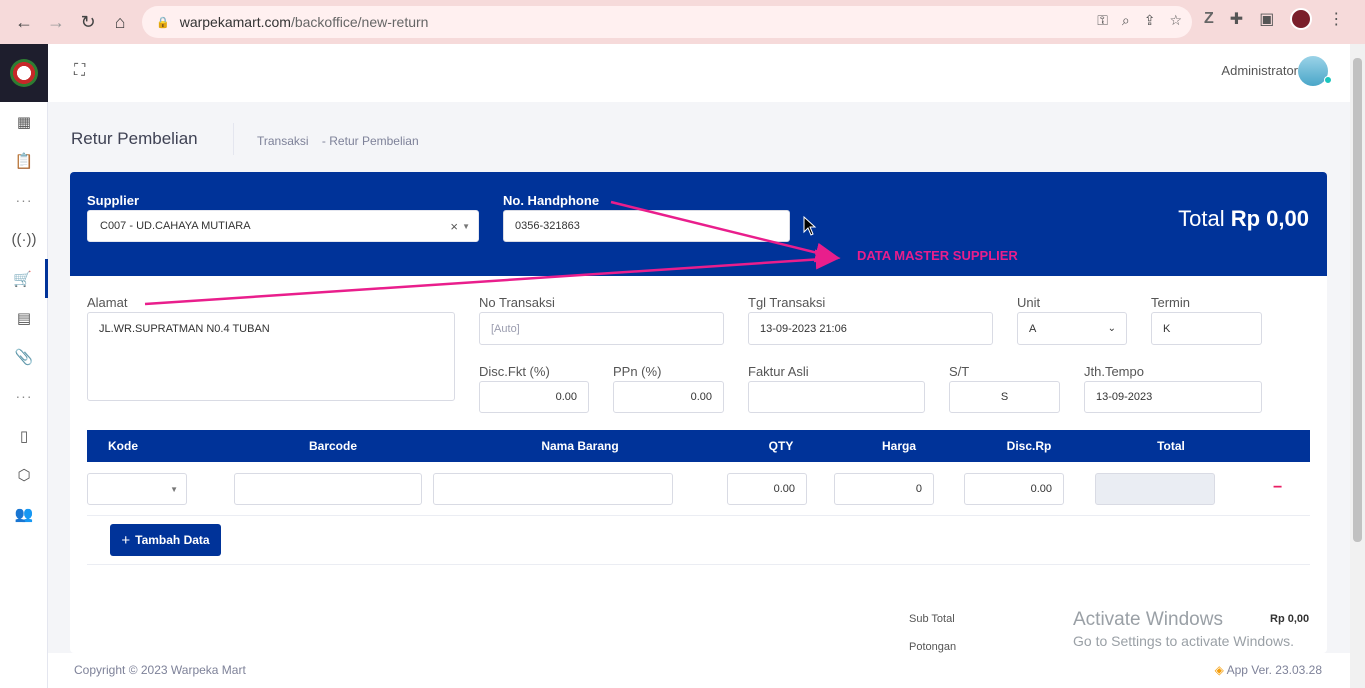 This screenshot has width=1365, height=688. What do you see at coordinates (24, 73) in the screenshot?
I see `logo` at bounding box center [24, 73].